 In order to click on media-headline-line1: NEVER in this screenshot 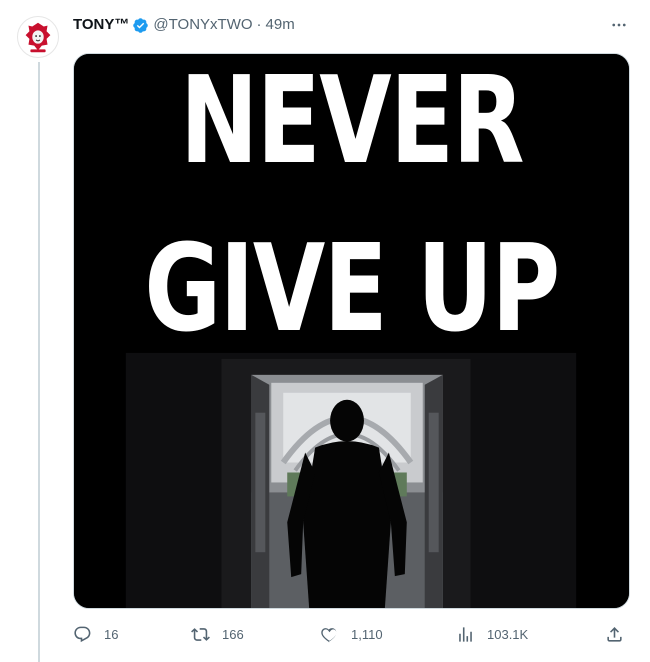, I will do `click(352, 122)`.